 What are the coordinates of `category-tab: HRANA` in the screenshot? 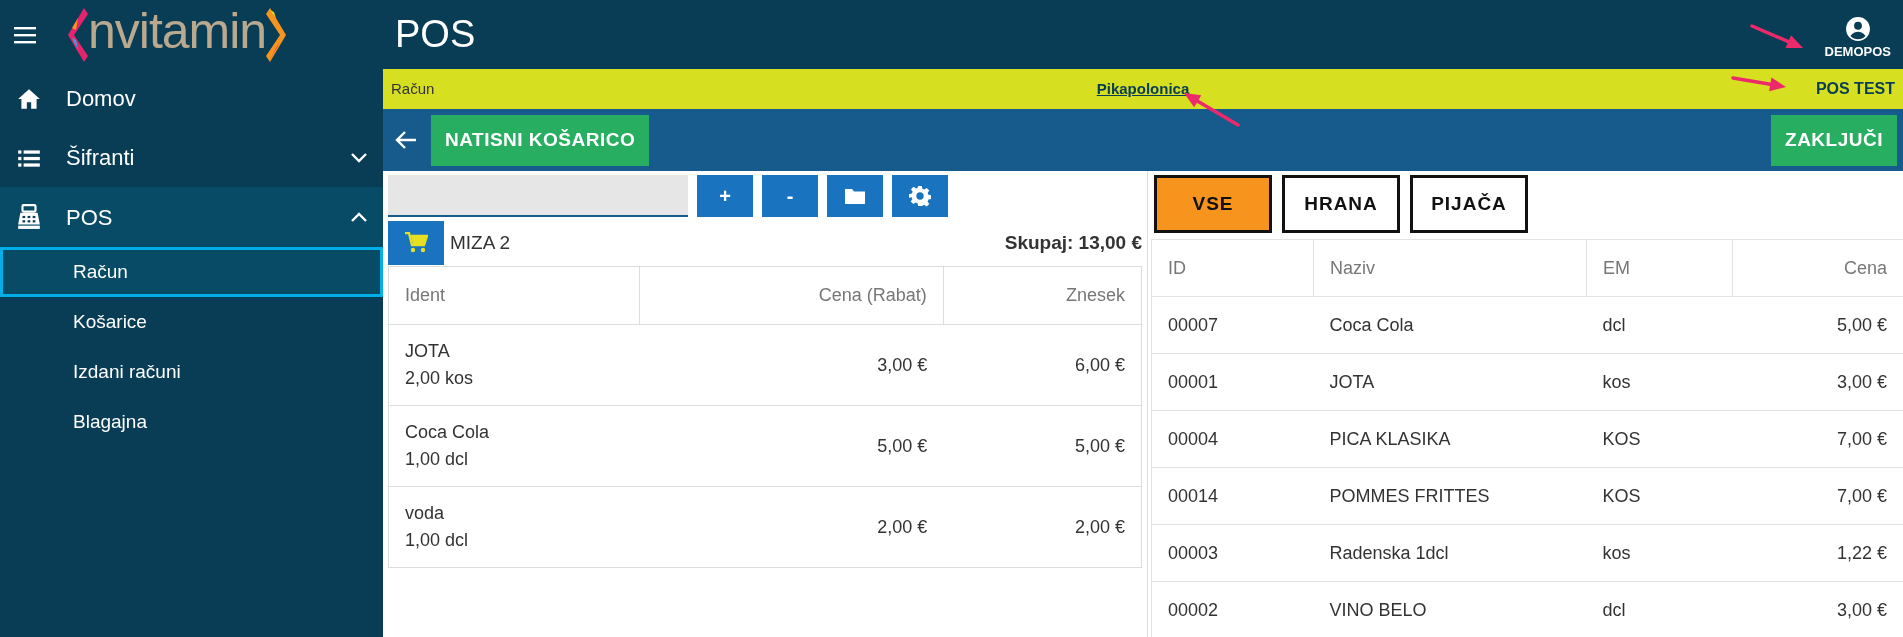 It's located at (1341, 204).